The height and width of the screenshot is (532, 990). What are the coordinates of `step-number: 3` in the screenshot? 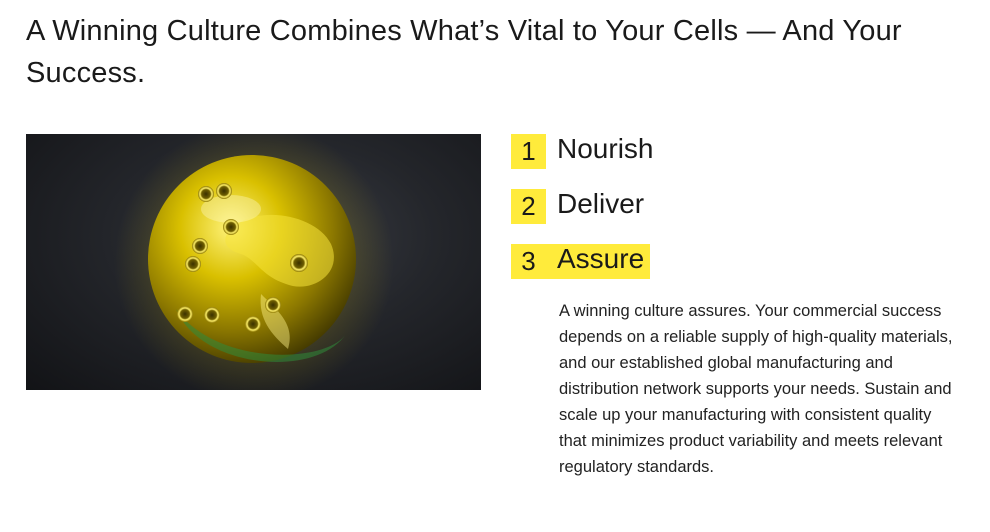 It's located at (528, 261).